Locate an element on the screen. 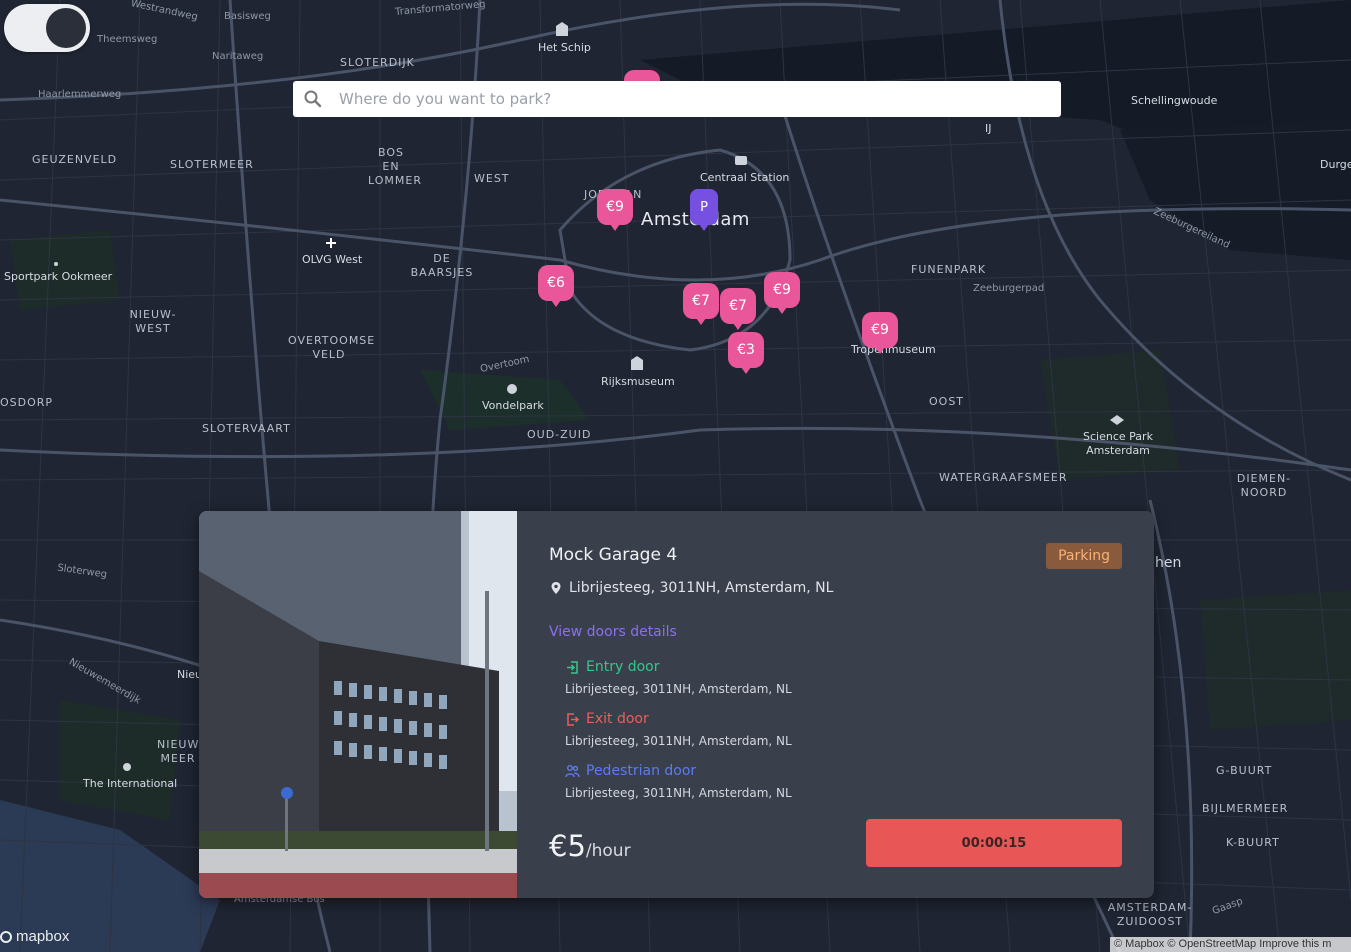 This screenshot has width=1351, height=952. parking-marker: €3 is located at coordinates (746, 353).